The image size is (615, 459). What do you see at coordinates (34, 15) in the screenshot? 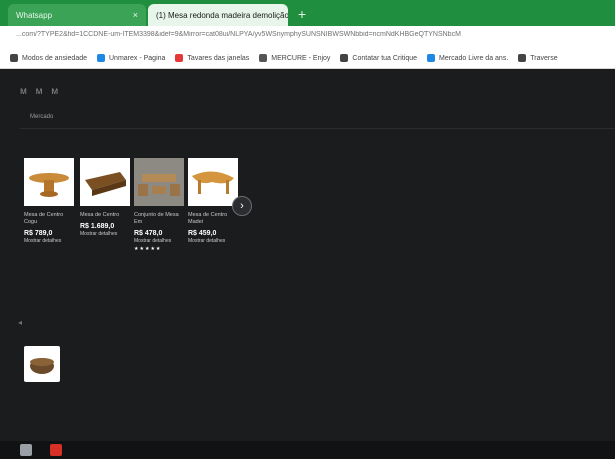
I see `tab-label: Whatsapp` at bounding box center [34, 15].